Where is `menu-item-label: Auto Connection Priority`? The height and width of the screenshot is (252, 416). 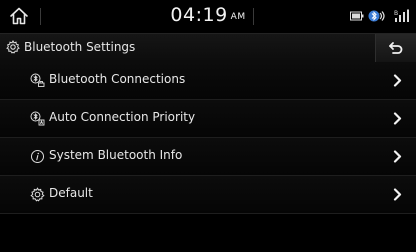 menu-item-label: Auto Connection Priority is located at coordinates (122, 117).